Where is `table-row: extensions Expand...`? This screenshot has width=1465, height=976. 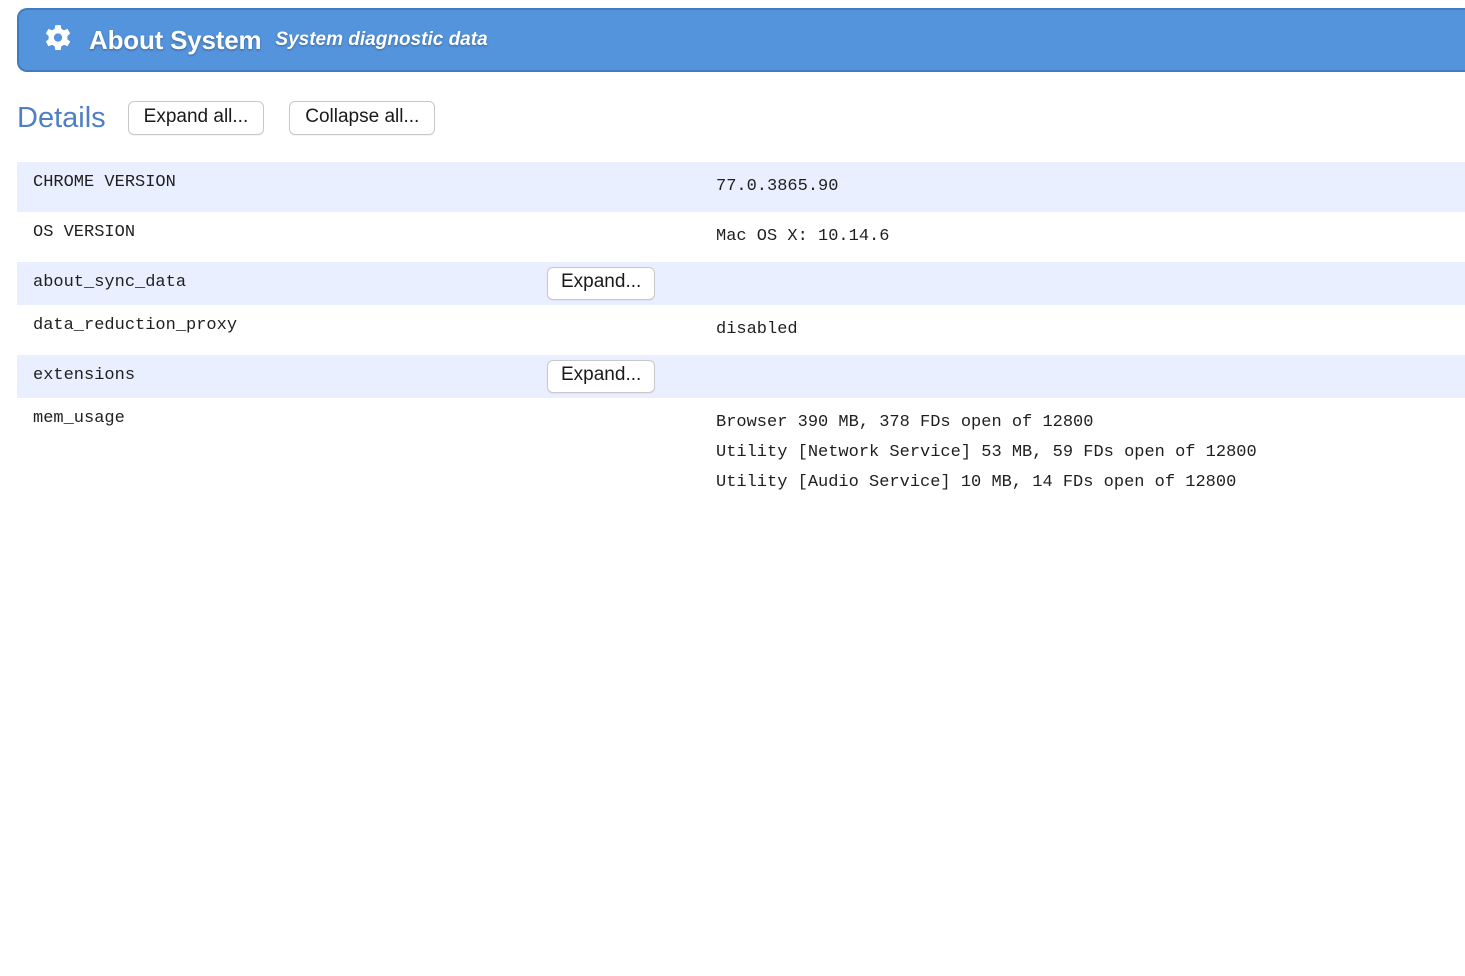 table-row: extensions Expand... is located at coordinates (741, 376).